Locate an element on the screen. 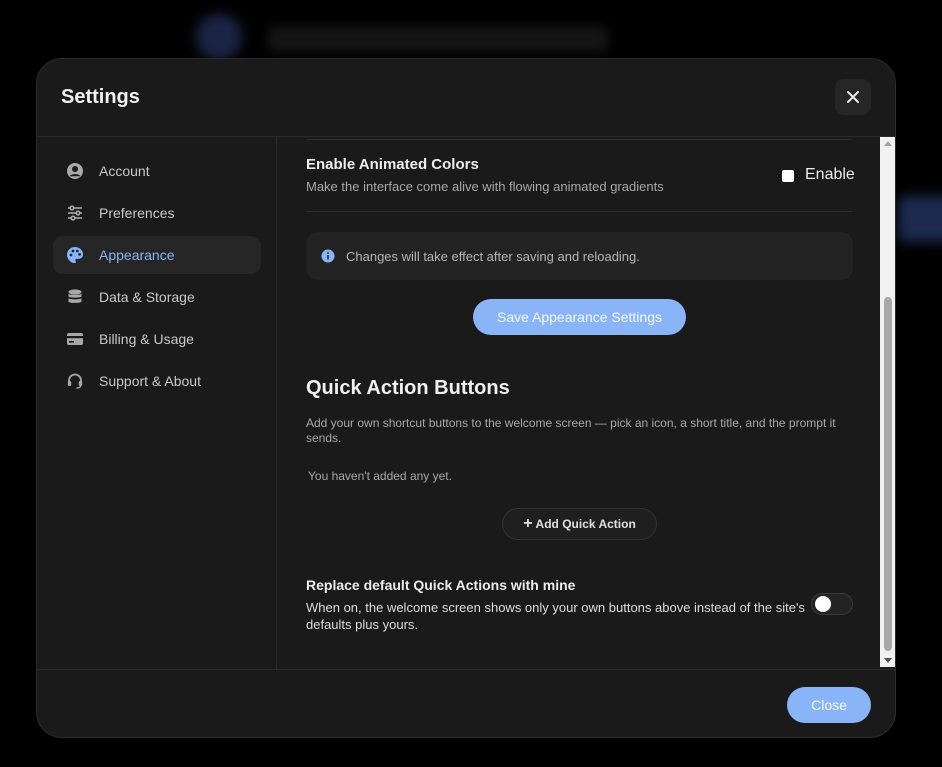 The image size is (942, 767). close-icon is located at coordinates (853, 97).